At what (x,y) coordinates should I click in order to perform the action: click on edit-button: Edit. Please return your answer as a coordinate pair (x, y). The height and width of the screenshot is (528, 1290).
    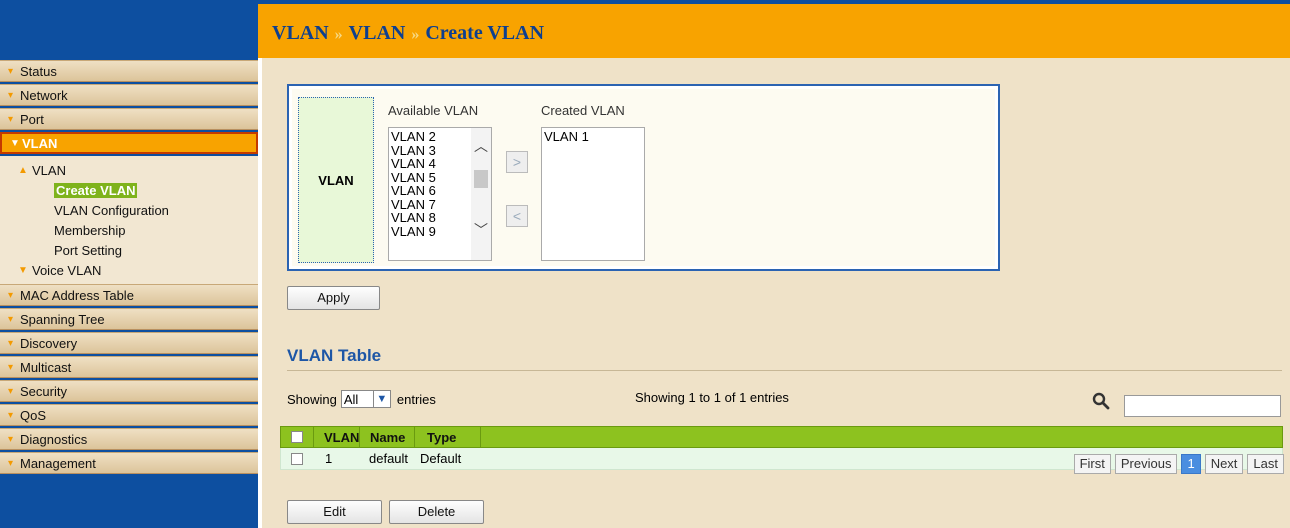
    Looking at the image, I should click on (334, 512).